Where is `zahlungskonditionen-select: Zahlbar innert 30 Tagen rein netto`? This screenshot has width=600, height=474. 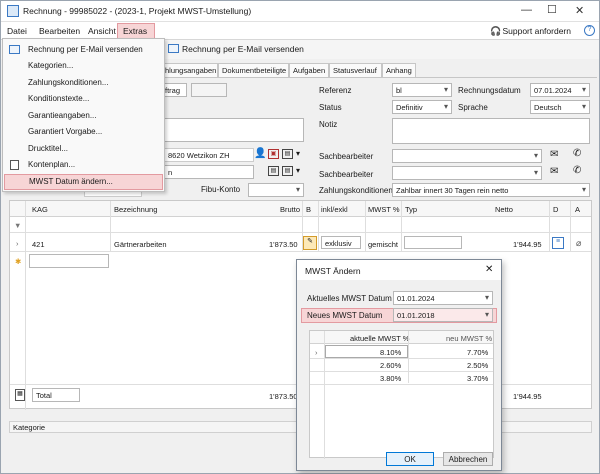
zahlungskonditionen-select: Zahlbar innert 30 Tagen rein netto is located at coordinates (491, 190).